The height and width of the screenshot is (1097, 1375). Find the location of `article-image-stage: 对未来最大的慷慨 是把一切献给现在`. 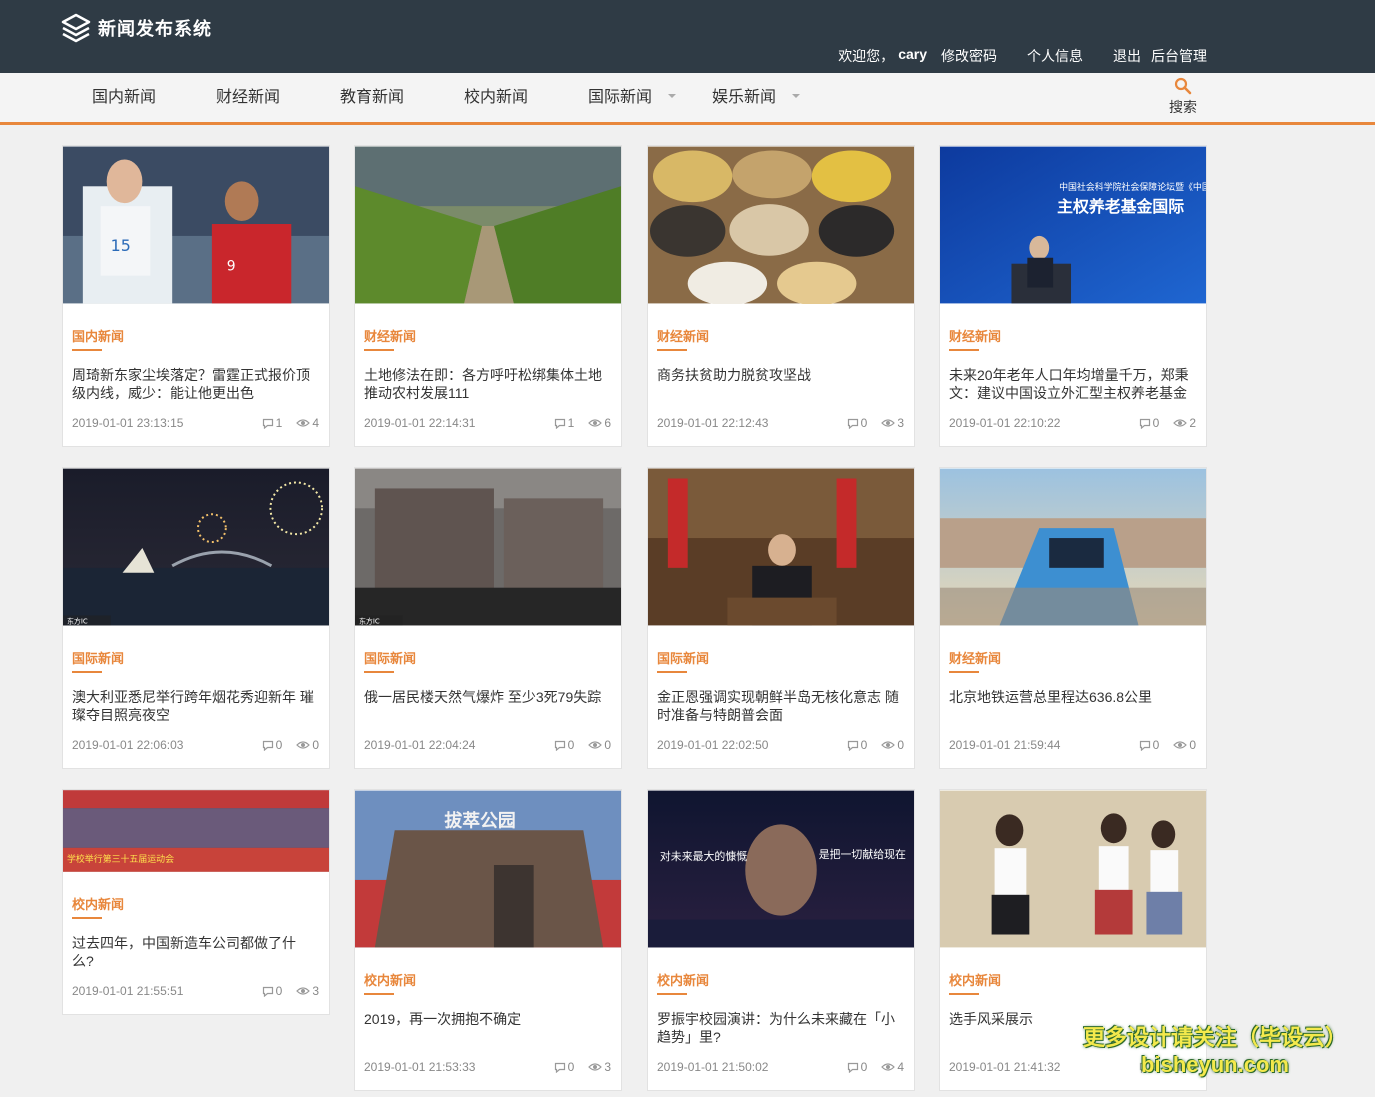

article-image-stage: 对未来最大的慷慨 是把一切献给现在 is located at coordinates (781, 869).